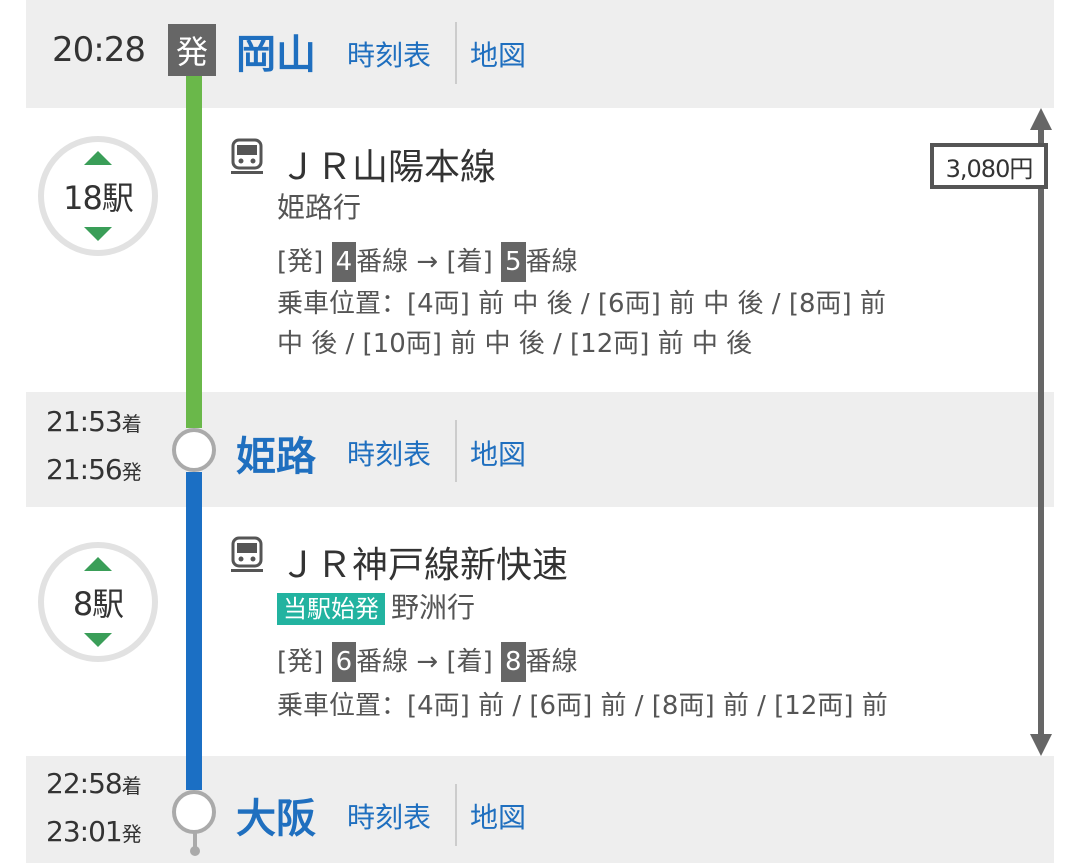  Describe the element at coordinates (344, 662) in the screenshot. I see `dep-track-number: 6` at that location.